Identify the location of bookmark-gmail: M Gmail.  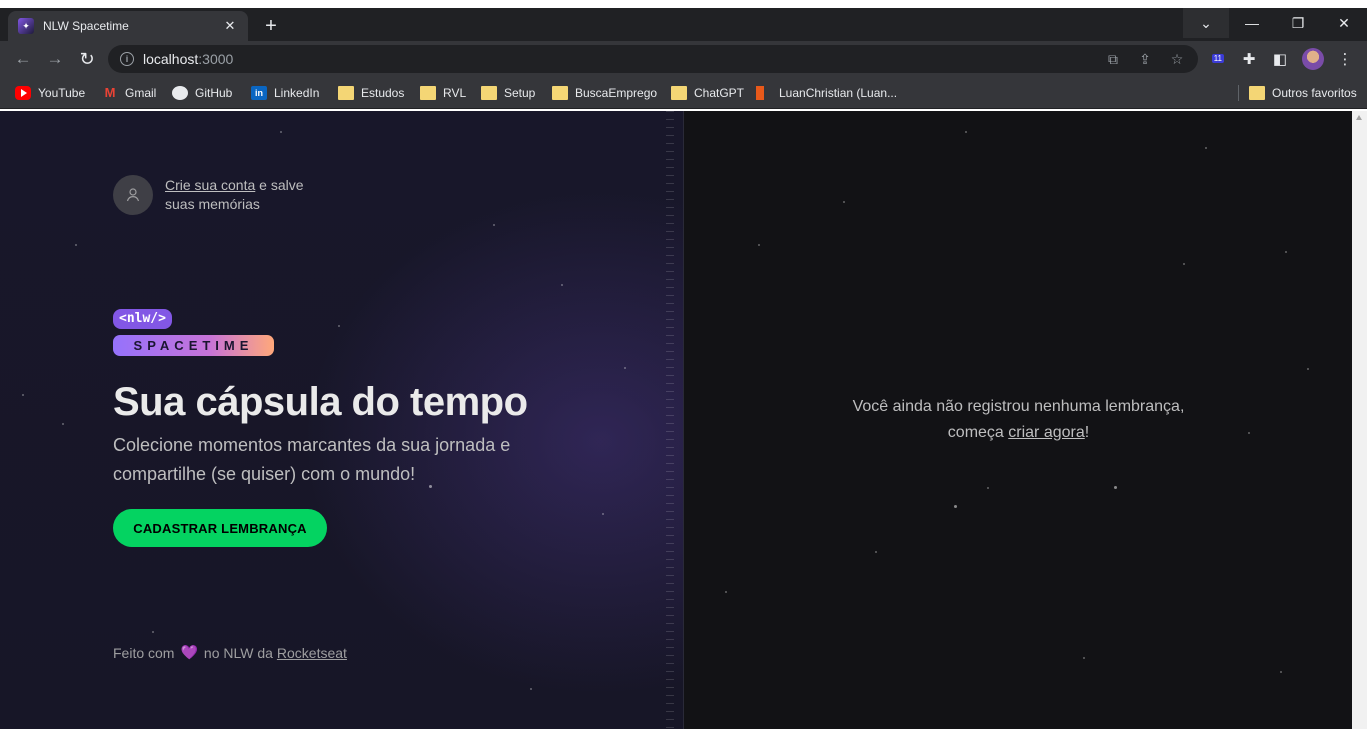
(129, 93).